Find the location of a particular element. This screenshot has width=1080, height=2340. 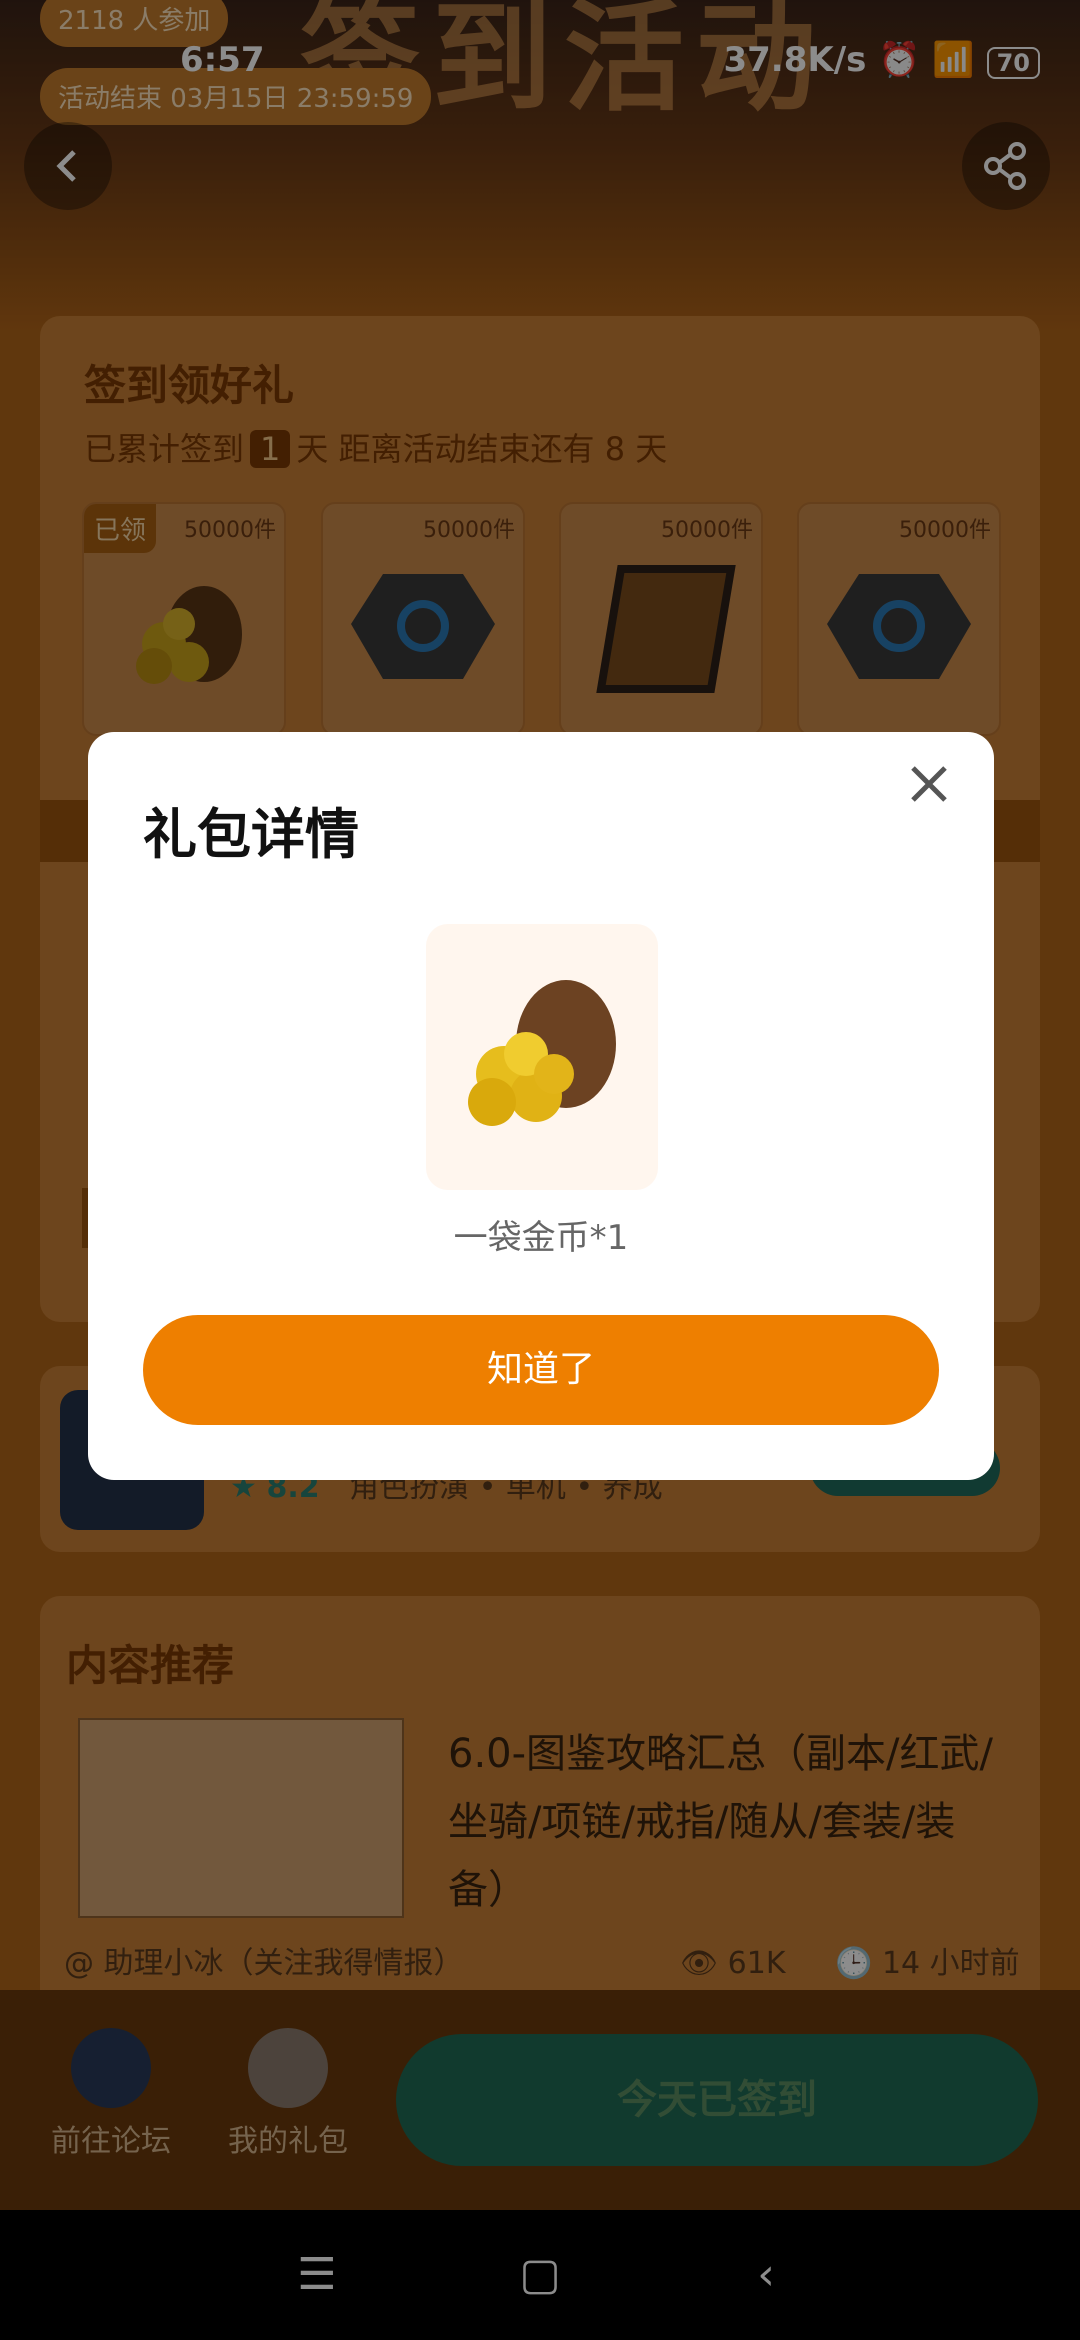

gift-image is located at coordinates (542, 1057).